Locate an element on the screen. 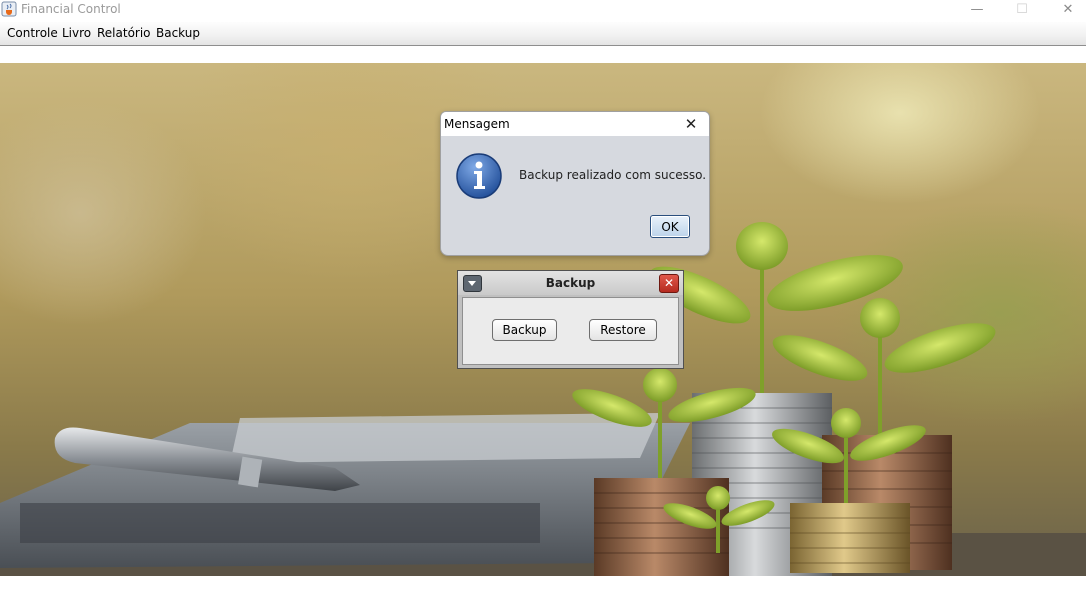  menu-relatorio: Relatório is located at coordinates (124, 33).